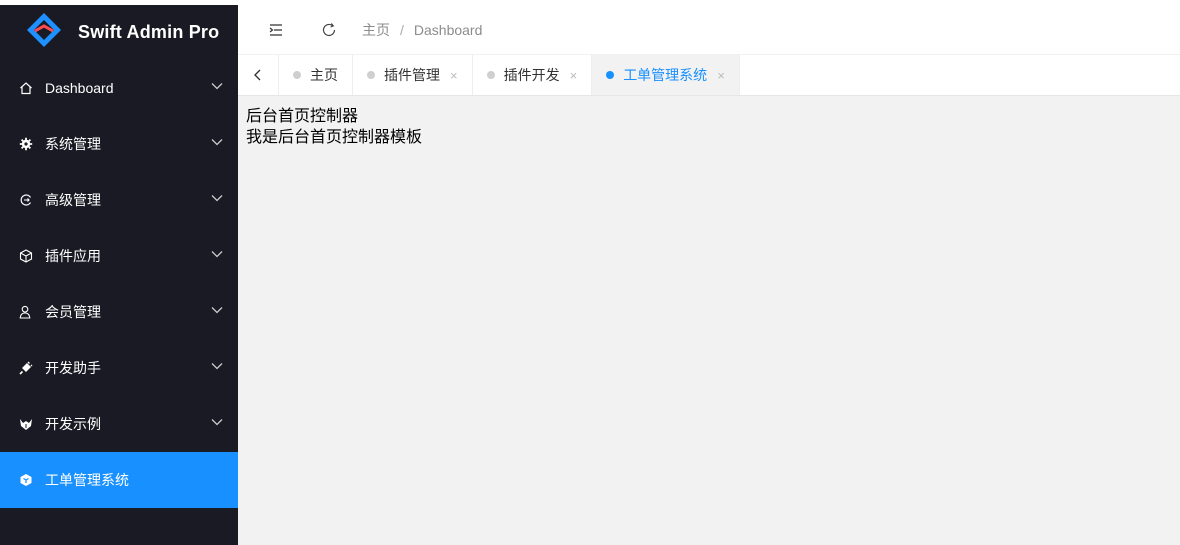  What do you see at coordinates (73, 424) in the screenshot?
I see `sidebar-item-label: 开发示例` at bounding box center [73, 424].